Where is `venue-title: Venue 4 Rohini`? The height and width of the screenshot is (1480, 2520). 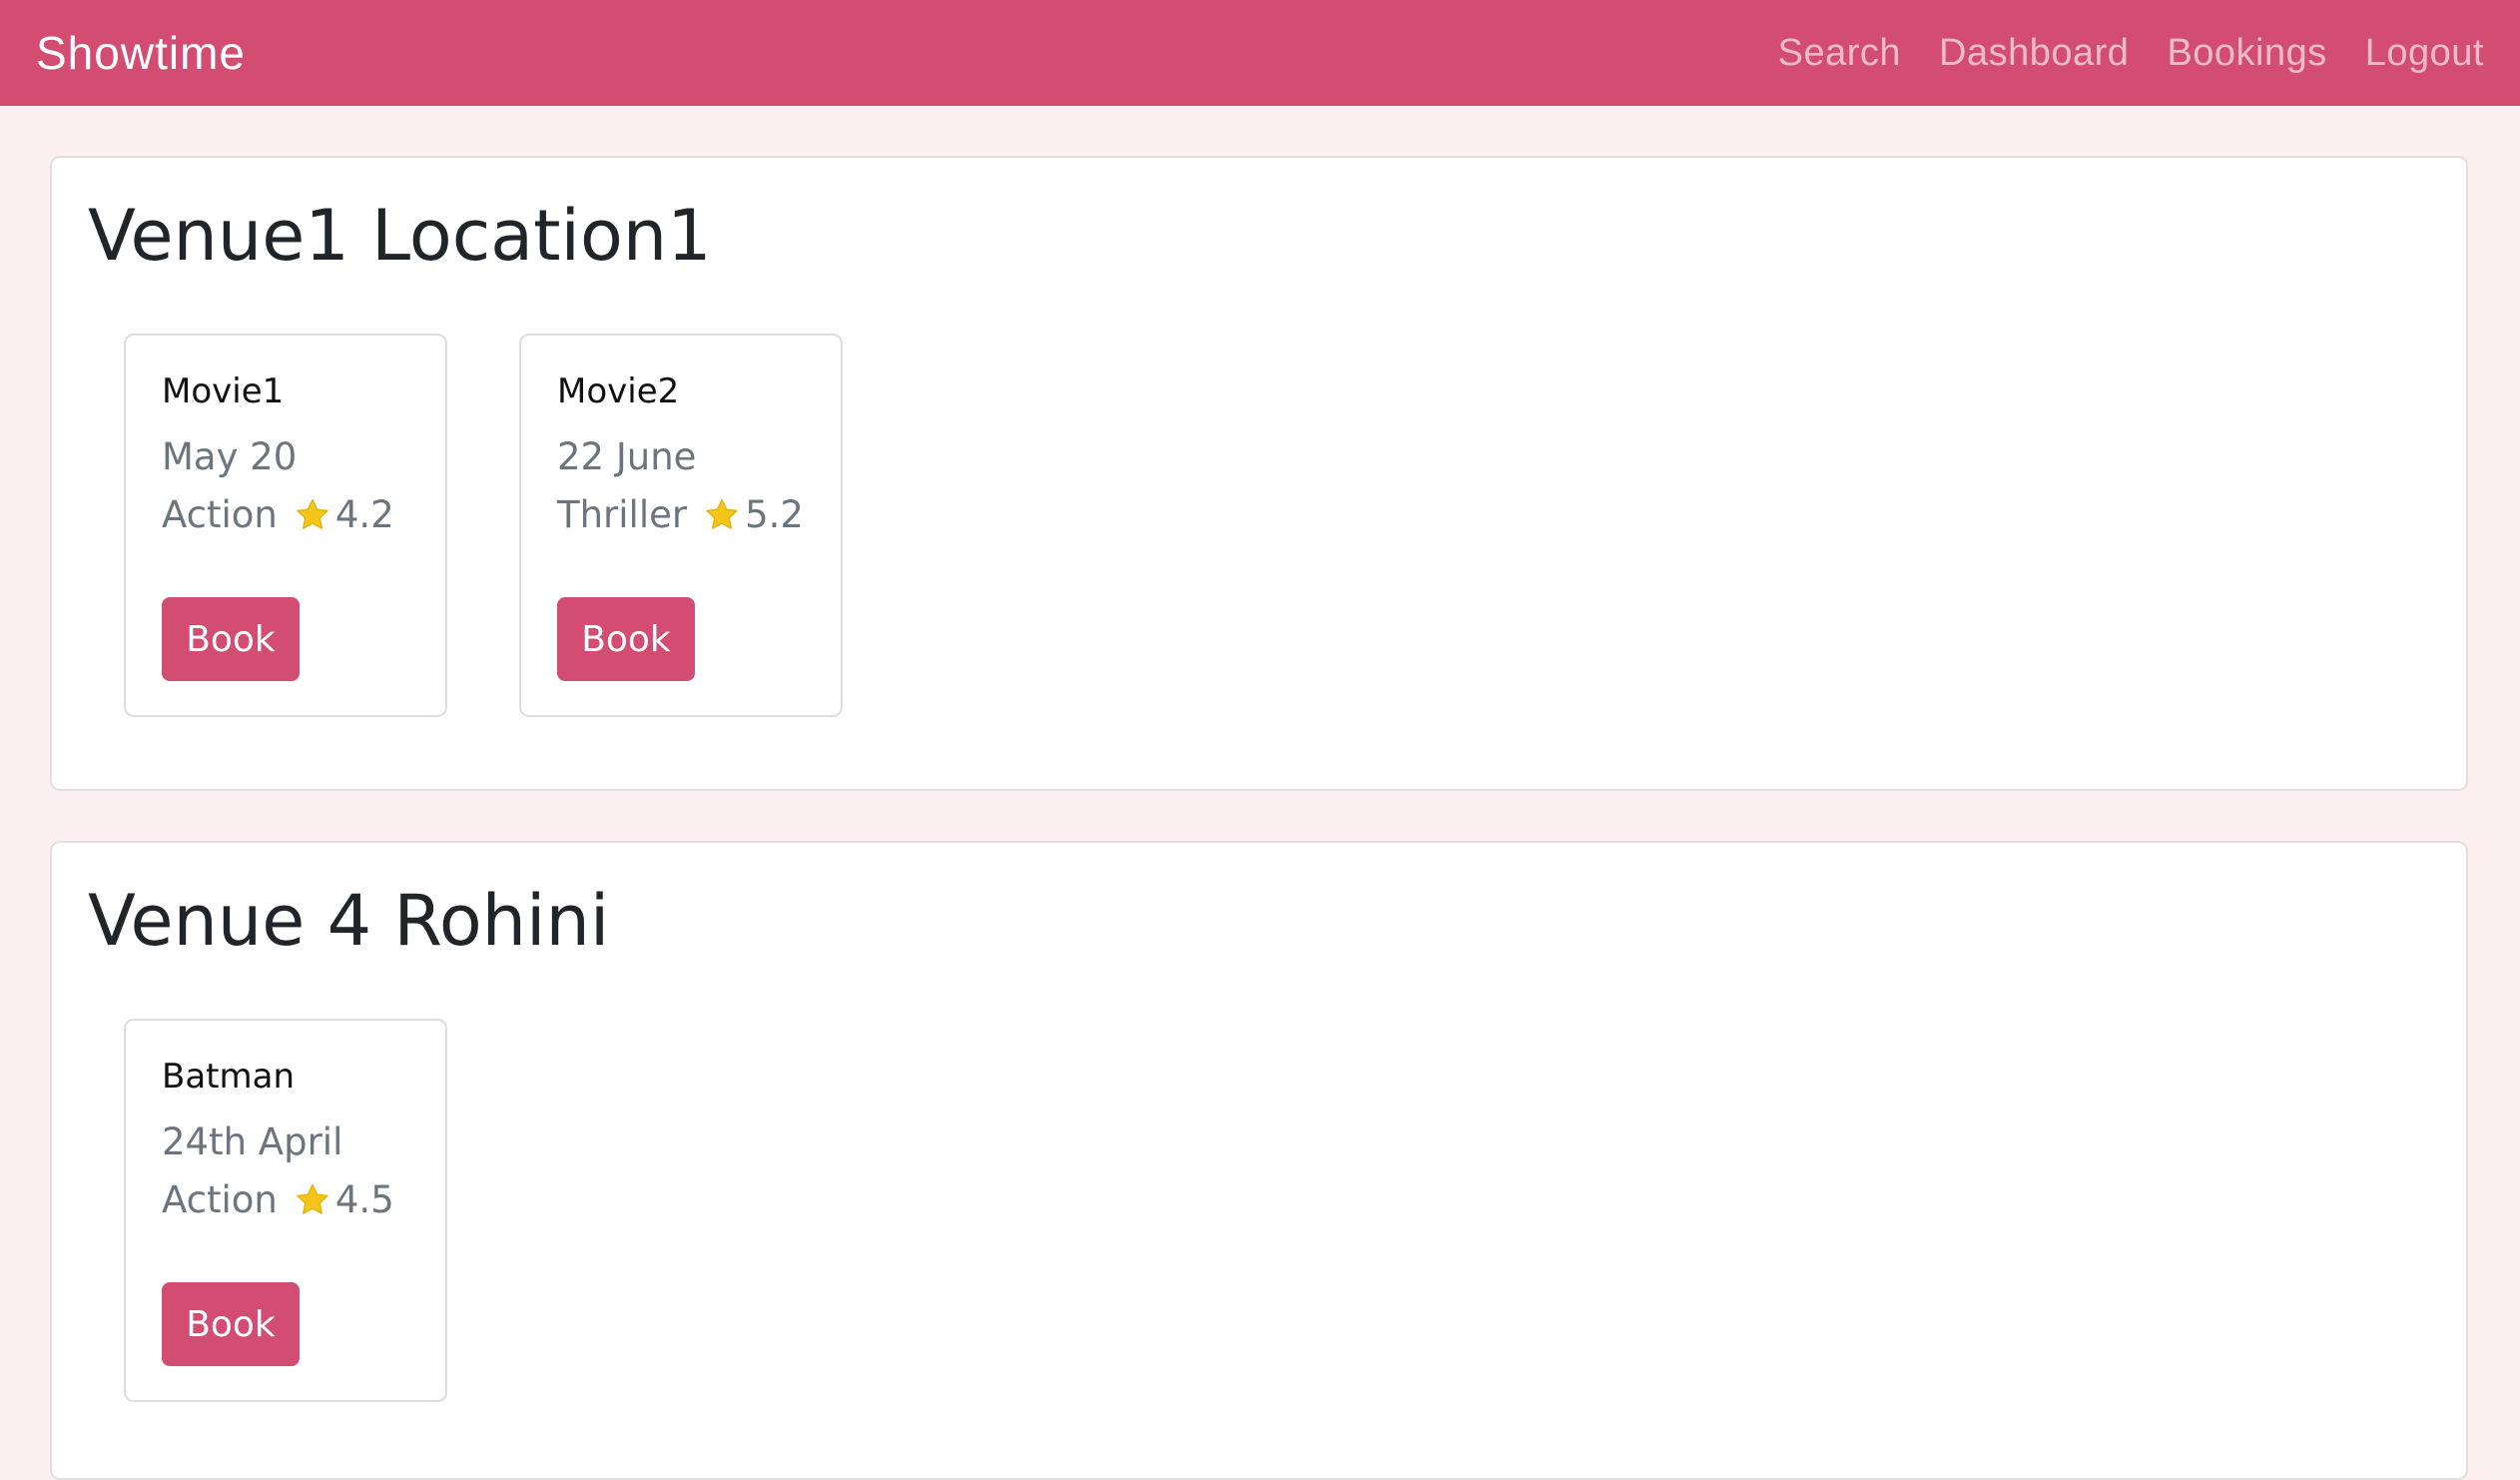 venue-title: Venue 4 Rohini is located at coordinates (349, 921).